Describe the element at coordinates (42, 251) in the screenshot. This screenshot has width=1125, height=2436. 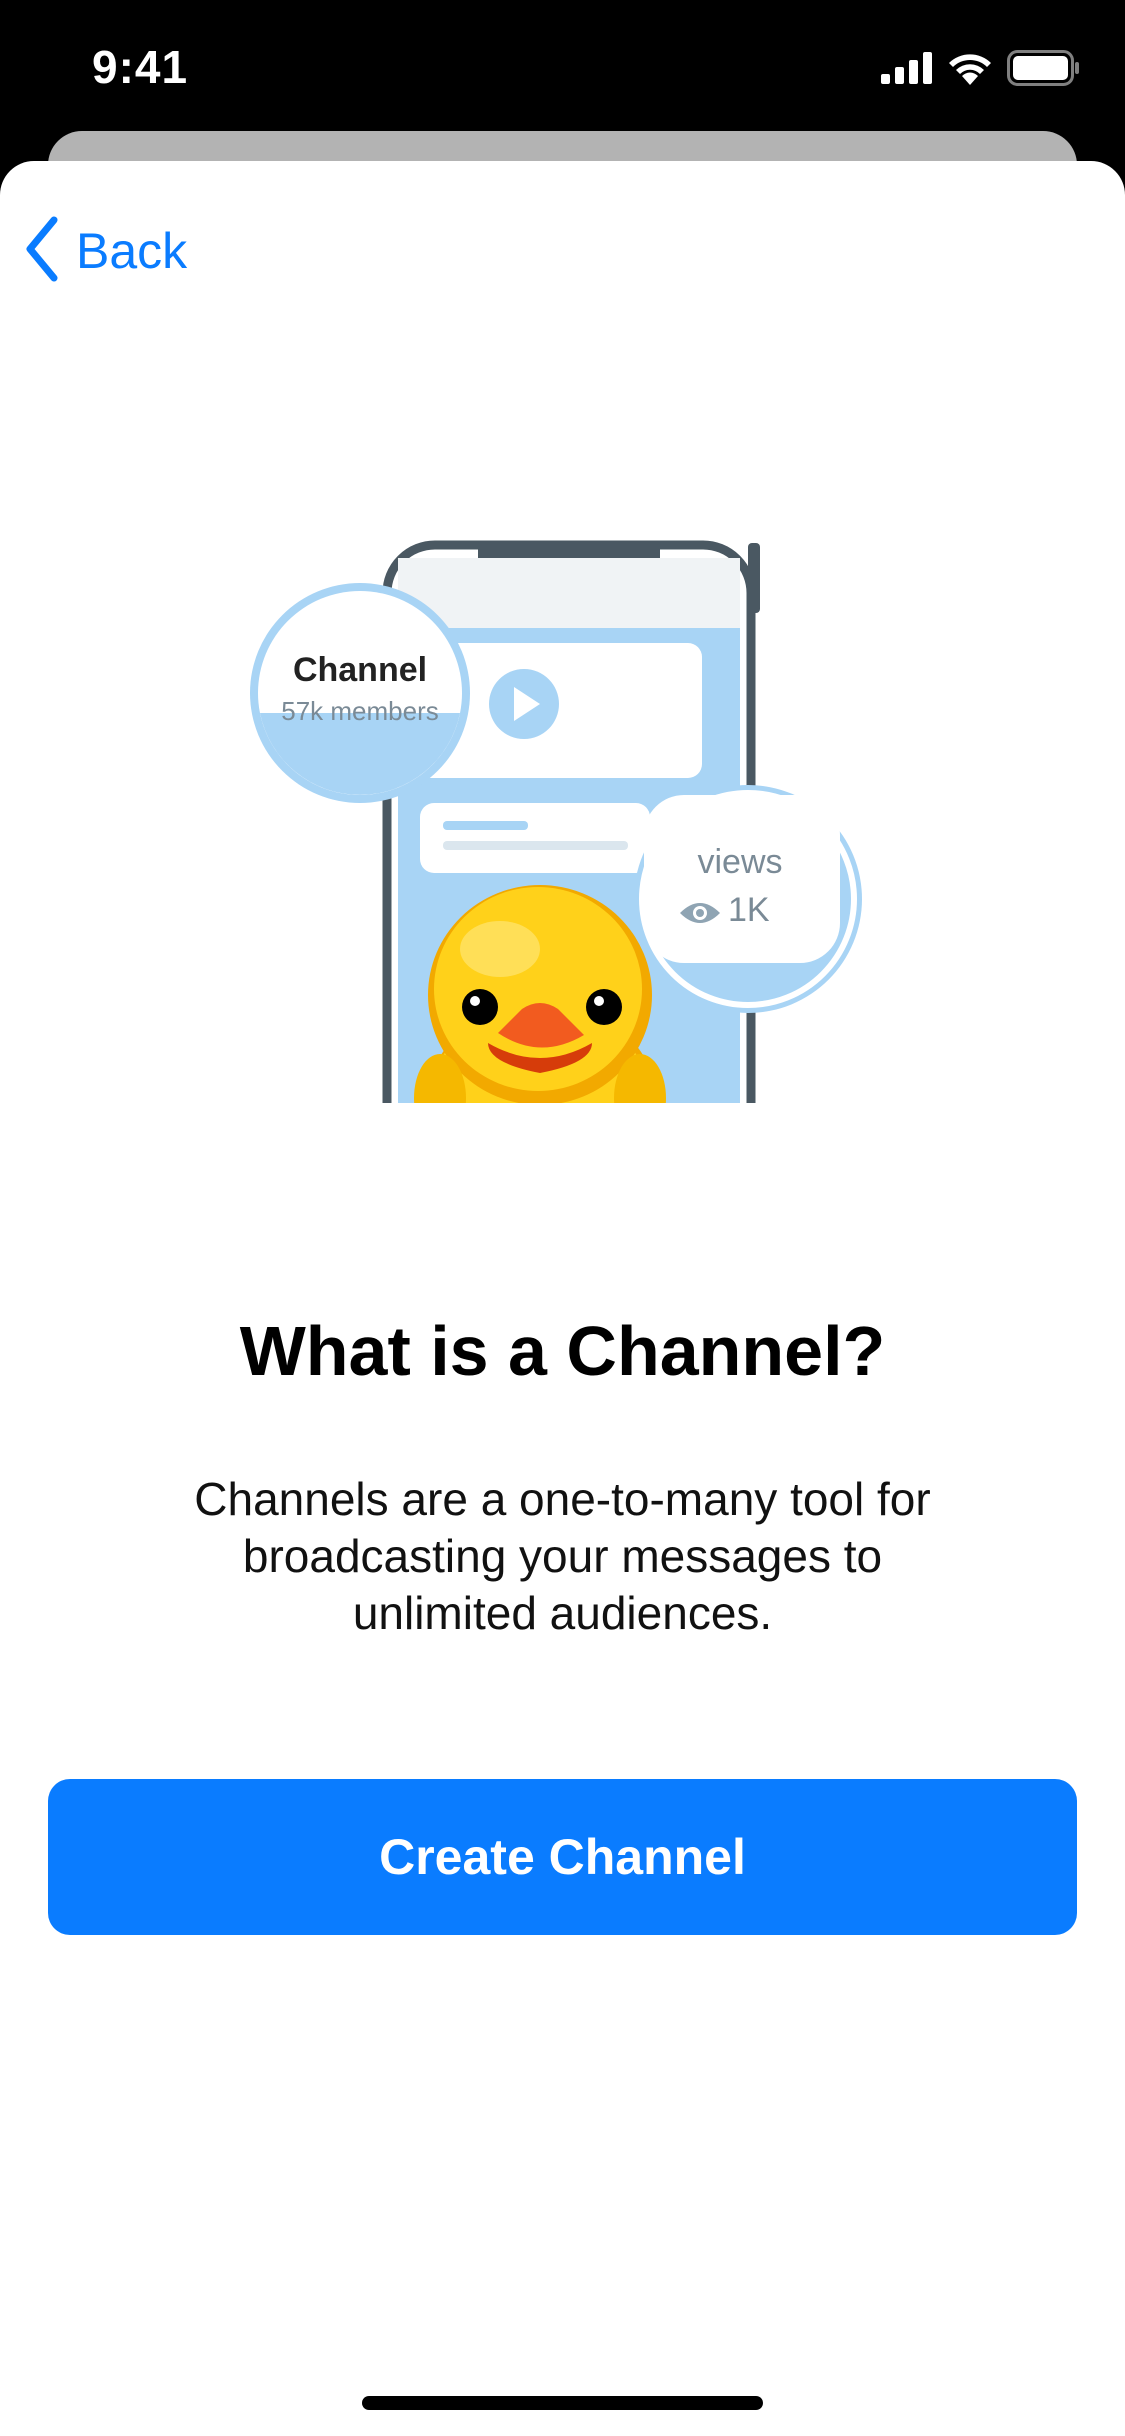
I see `chevron-left-icon` at that location.